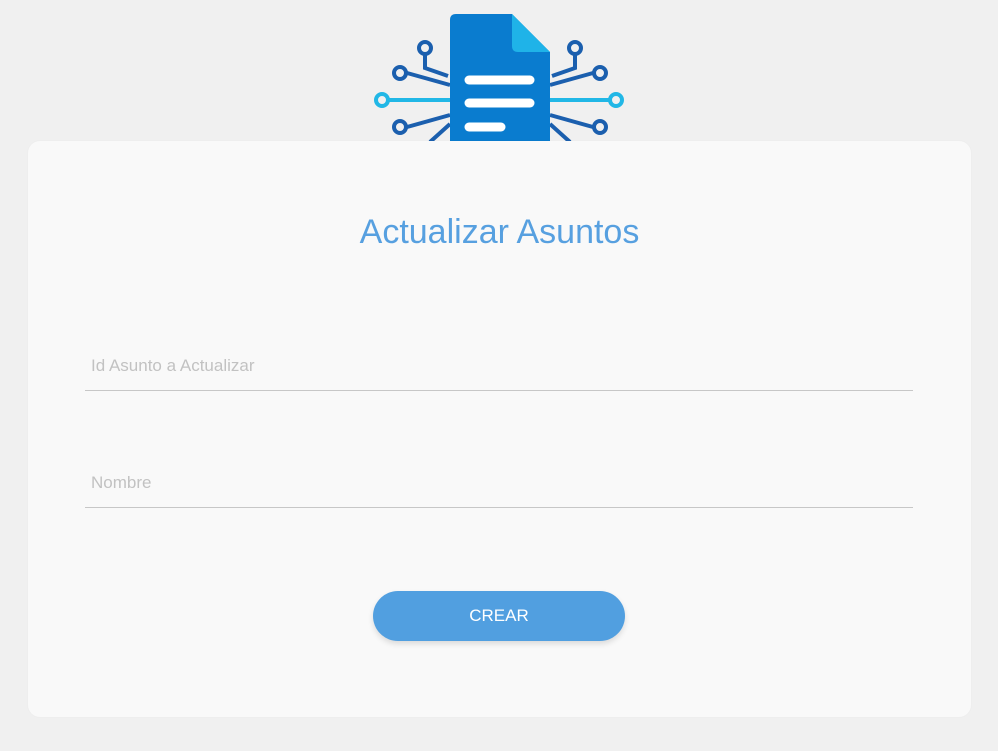  I want to click on document-circuit-icon, so click(499, 78).